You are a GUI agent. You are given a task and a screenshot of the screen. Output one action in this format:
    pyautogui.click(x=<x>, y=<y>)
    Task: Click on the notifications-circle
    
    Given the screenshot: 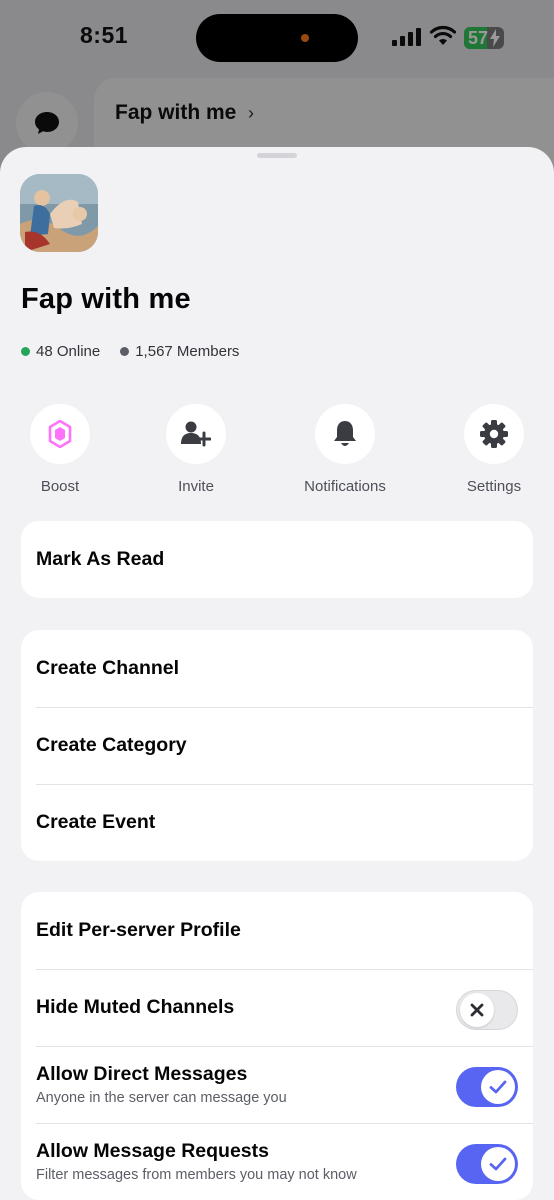 What is the action you would take?
    pyautogui.click(x=345, y=434)
    